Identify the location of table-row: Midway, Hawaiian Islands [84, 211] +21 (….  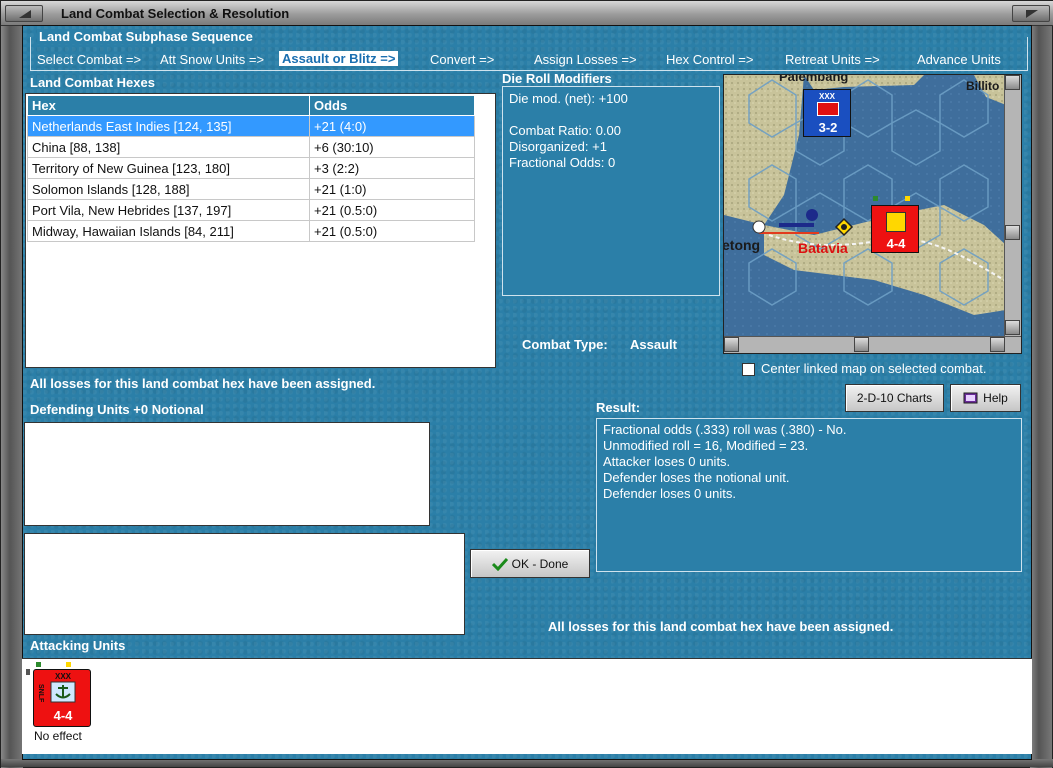
(251, 231).